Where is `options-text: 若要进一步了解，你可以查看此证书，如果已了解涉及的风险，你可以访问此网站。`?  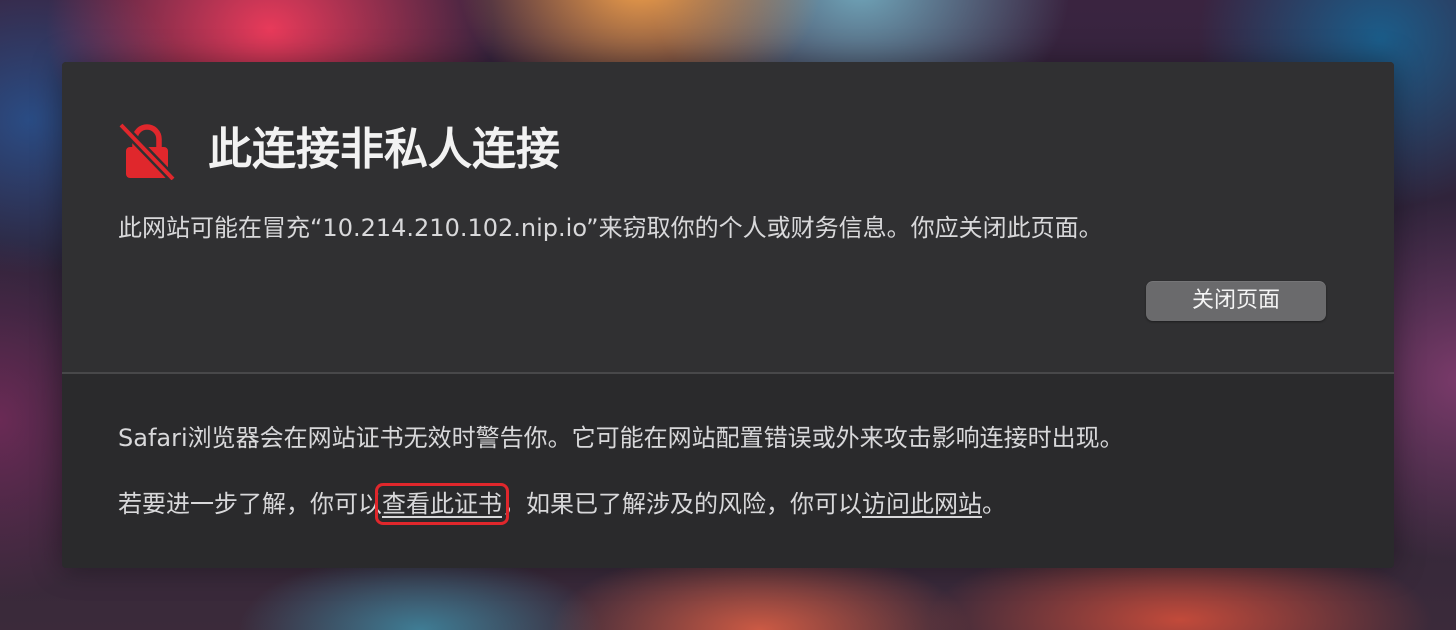
options-text: 若要进一步了解，你可以查看此证书，如果已了解涉及的风险，你可以访问此网站。 is located at coordinates (562, 504).